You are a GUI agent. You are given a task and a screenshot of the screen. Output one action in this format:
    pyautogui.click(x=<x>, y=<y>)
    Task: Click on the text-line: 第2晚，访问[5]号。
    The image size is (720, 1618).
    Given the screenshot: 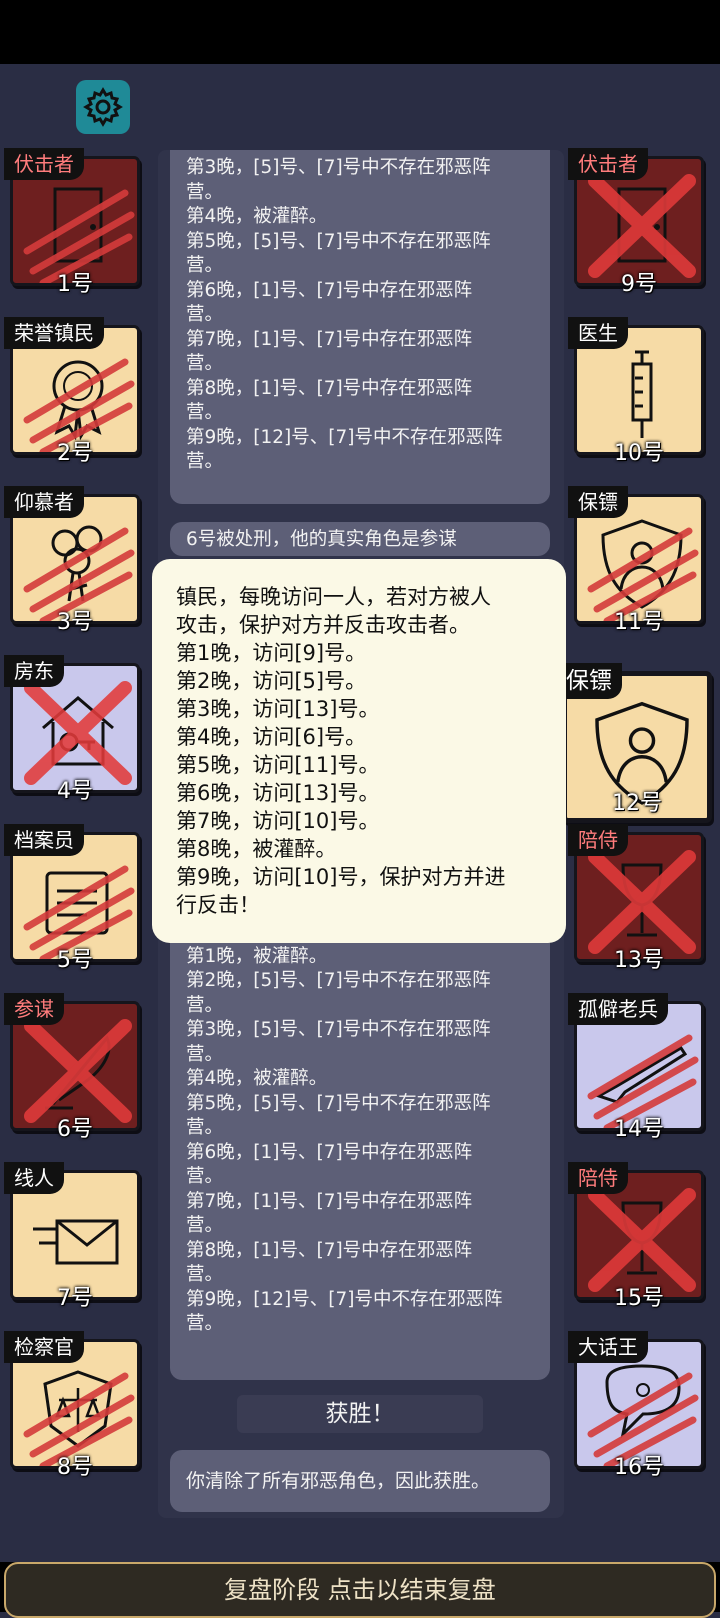 What is the action you would take?
    pyautogui.click(x=271, y=681)
    